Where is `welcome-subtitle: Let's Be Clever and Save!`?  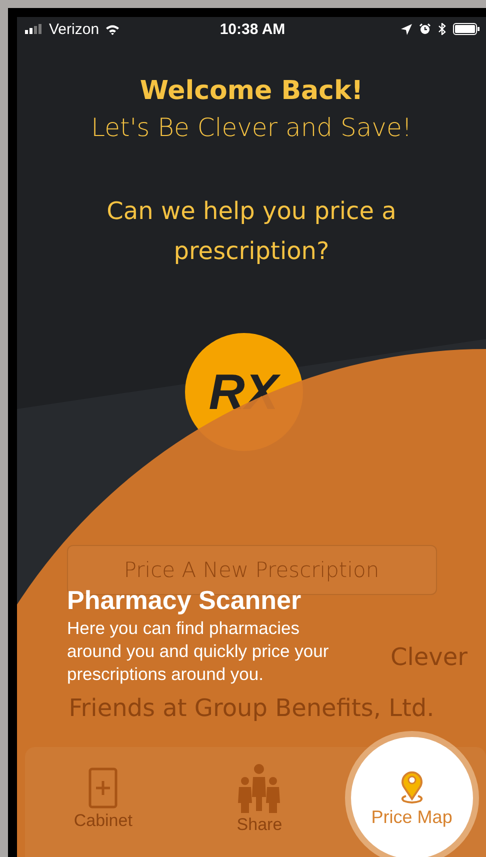 welcome-subtitle: Let's Be Clever and Save! is located at coordinates (251, 128).